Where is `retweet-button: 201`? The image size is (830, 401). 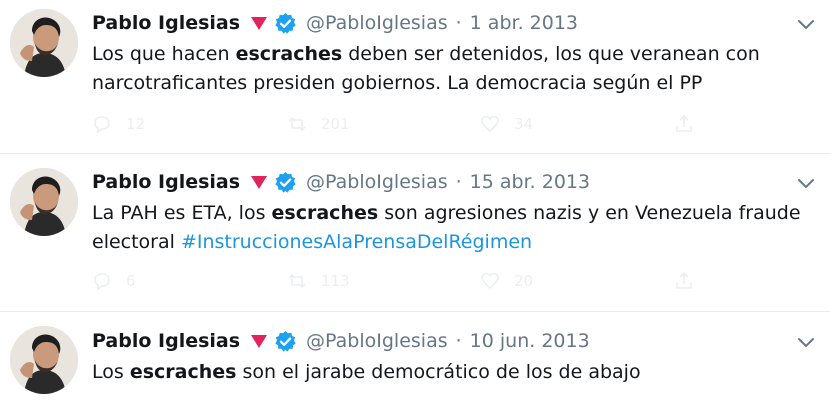
retweet-button: 201 is located at coordinates (318, 124).